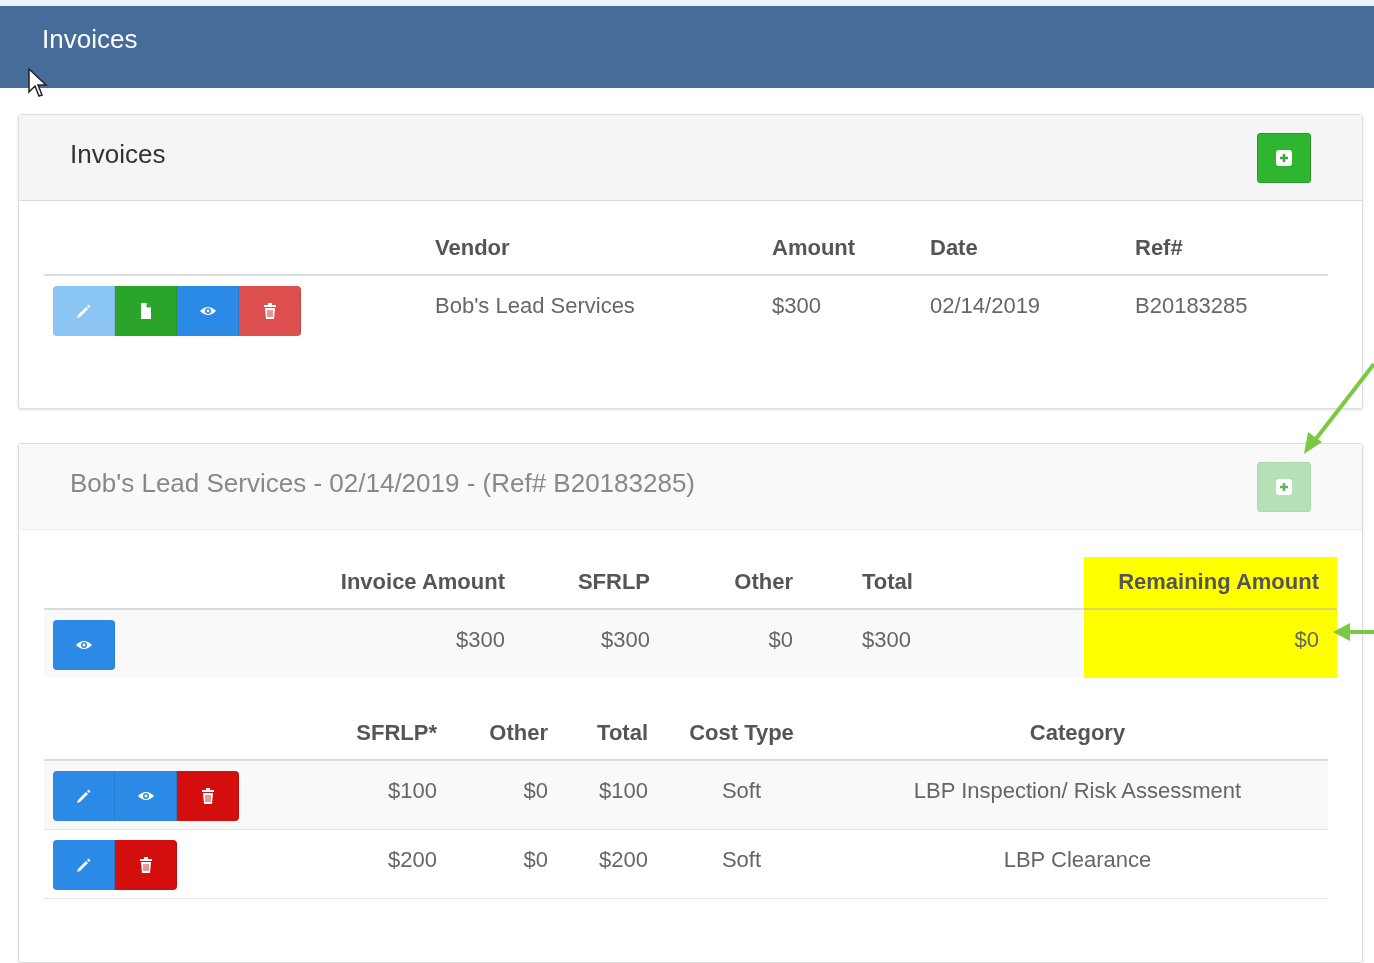  What do you see at coordinates (814, 247) in the screenshot?
I see `column-header: Amount` at bounding box center [814, 247].